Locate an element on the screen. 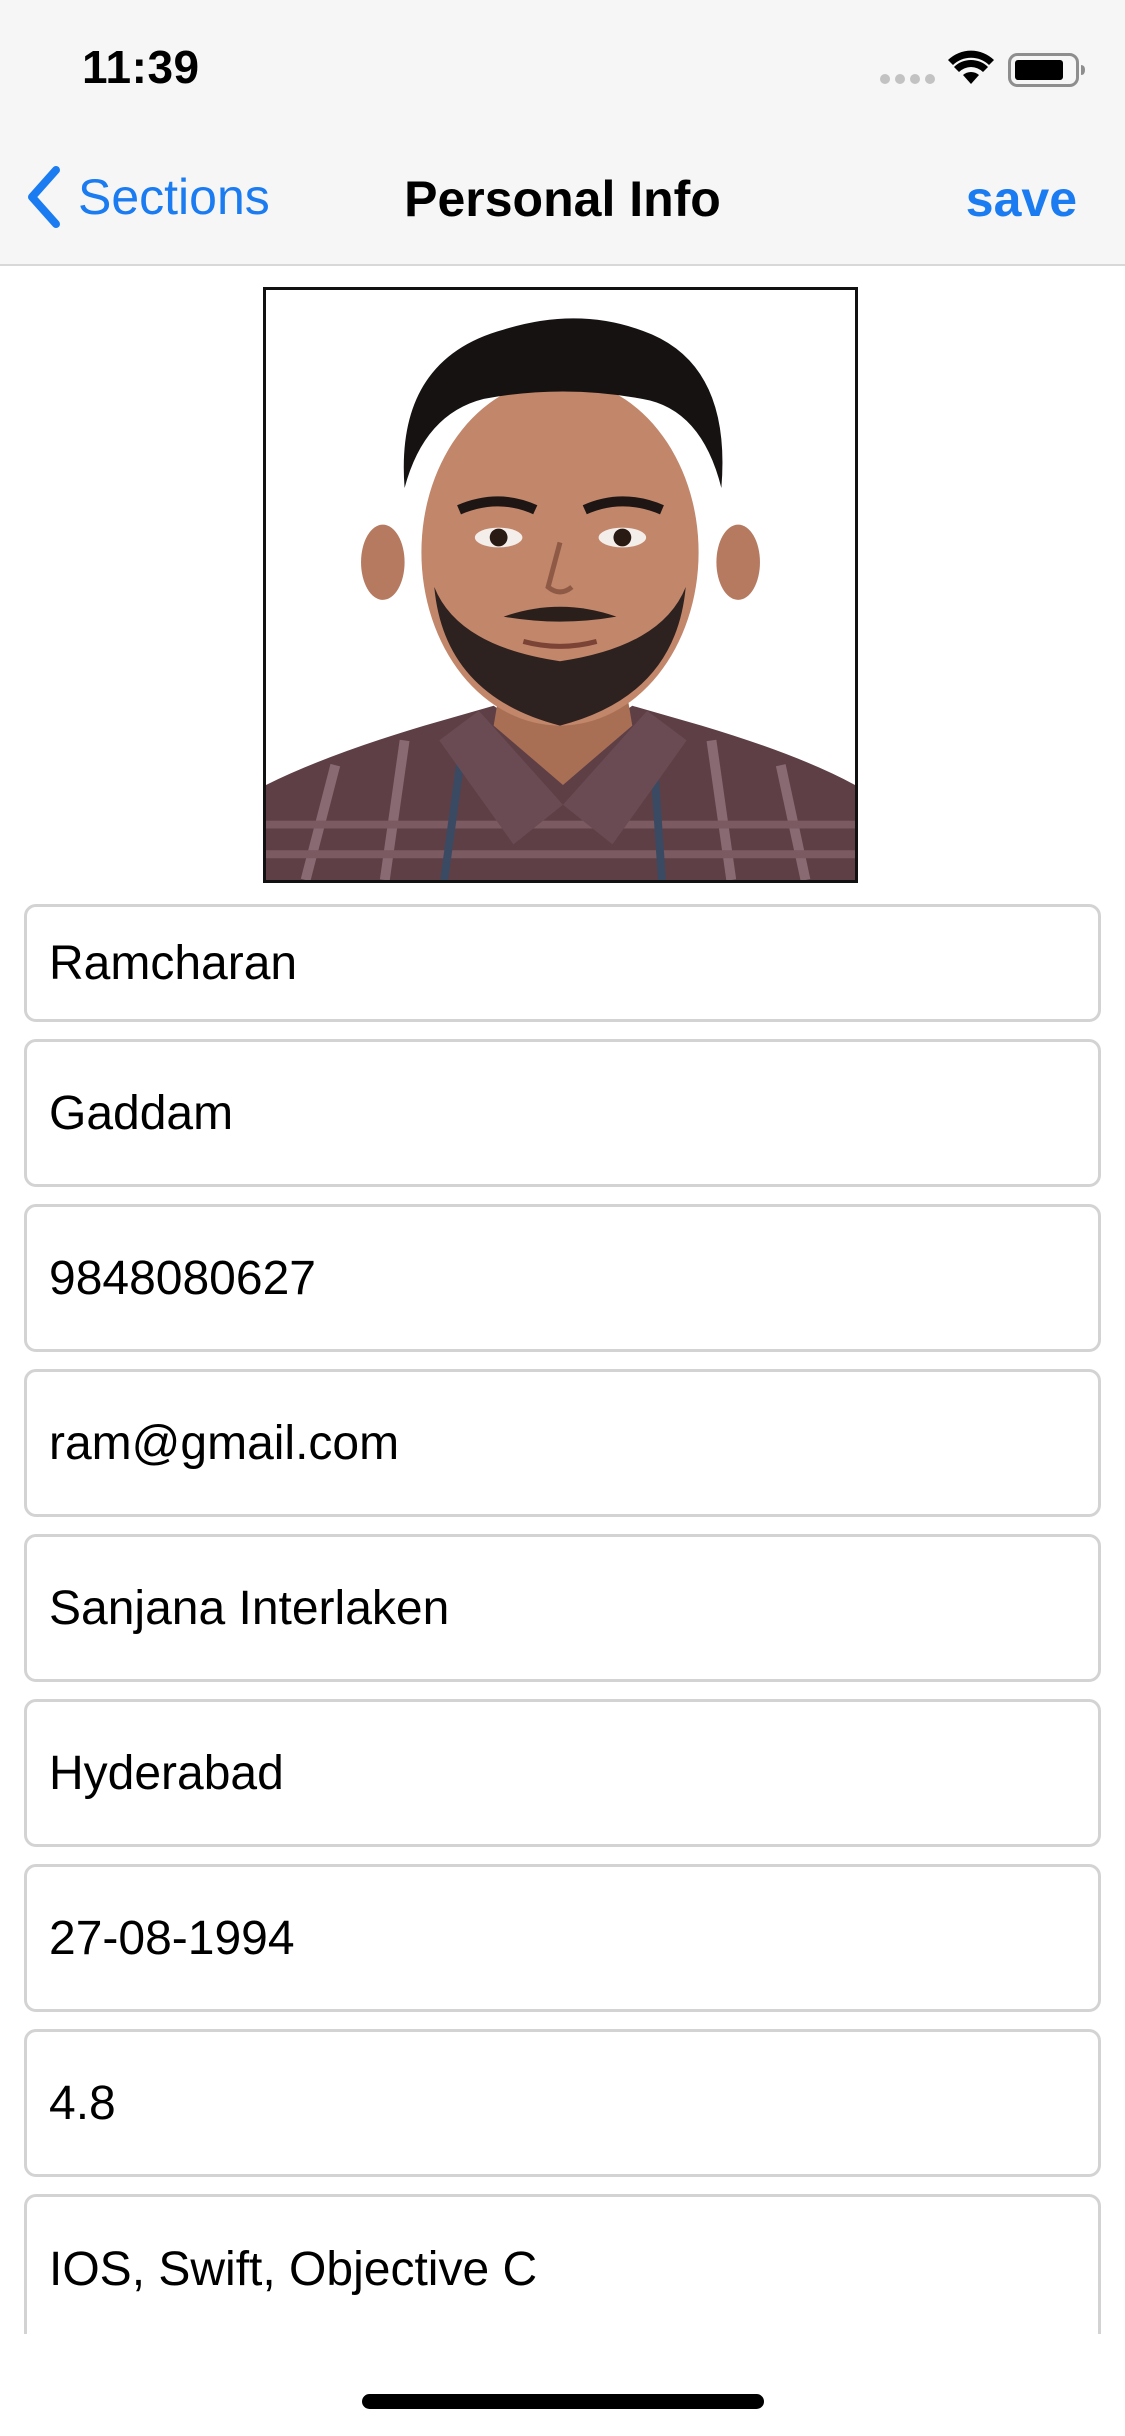 Image resolution: width=1125 pixels, height=2436 pixels. date-of-birth-value: 27-08-1994 is located at coordinates (172, 1938).